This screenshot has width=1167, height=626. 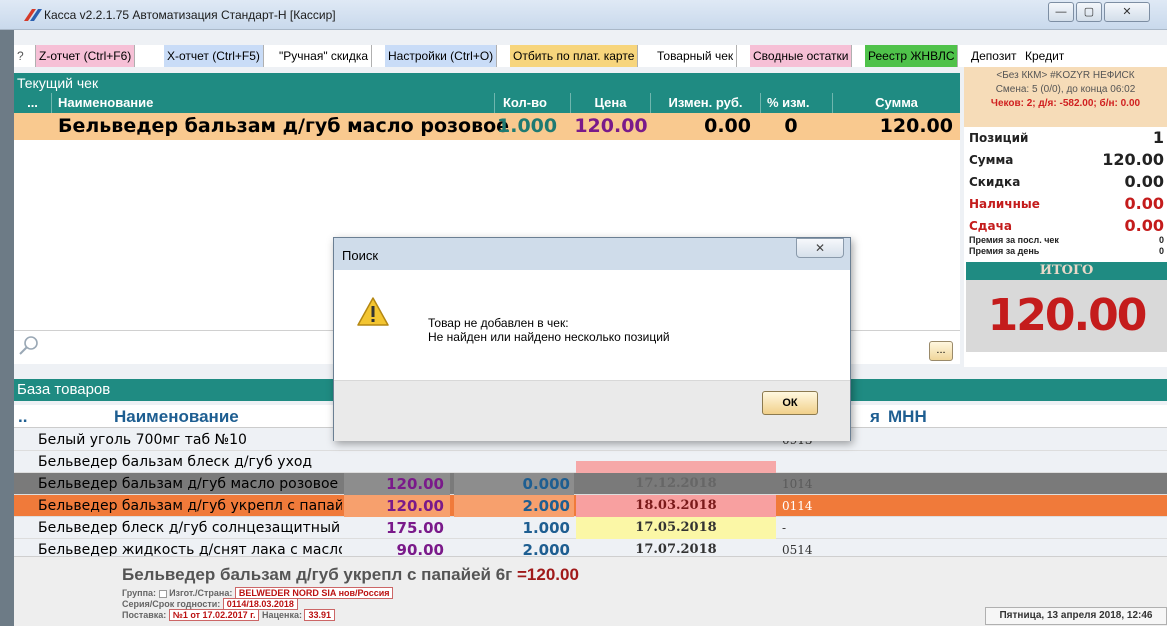 What do you see at coordinates (727, 126) in the screenshot?
I see `check-row-change: 0.00` at bounding box center [727, 126].